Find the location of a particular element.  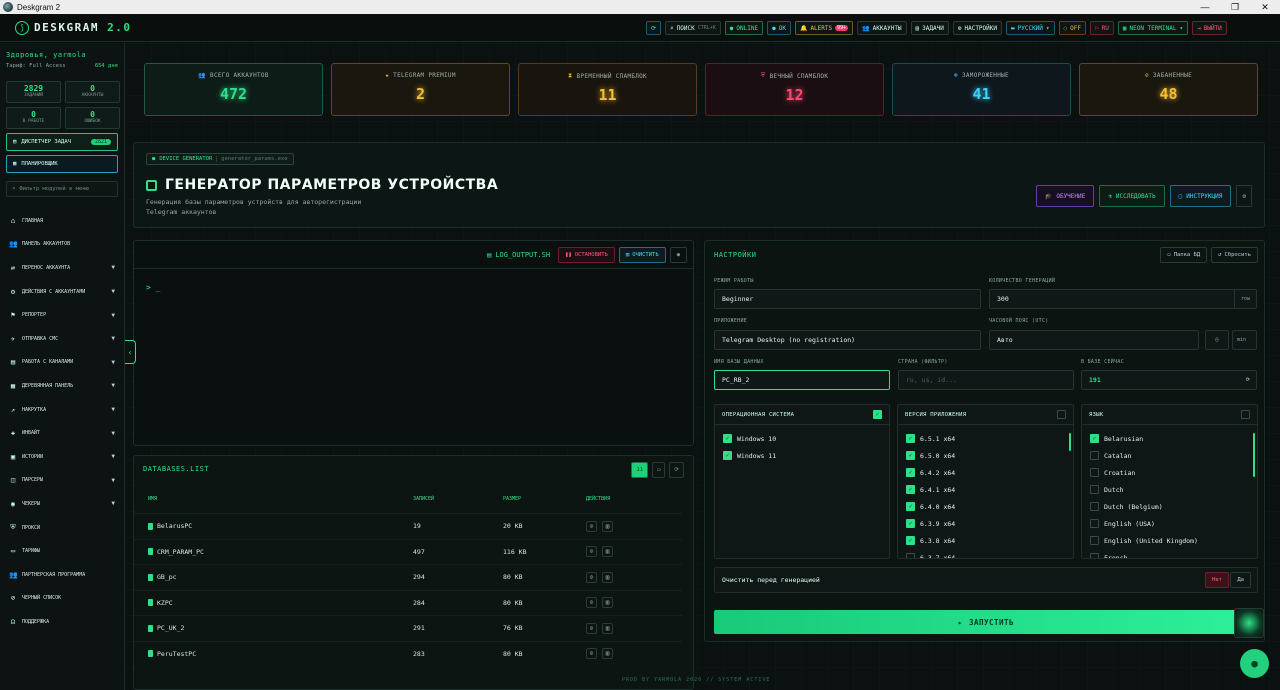

scheduler-button: ▦ ПЛАНИРОВЩИК is located at coordinates (62, 164).